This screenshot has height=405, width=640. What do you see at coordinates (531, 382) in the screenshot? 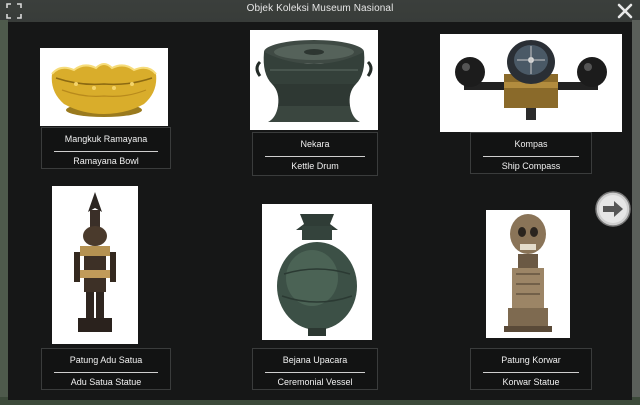
I see `item-name-english: Korwar Statue` at bounding box center [531, 382].